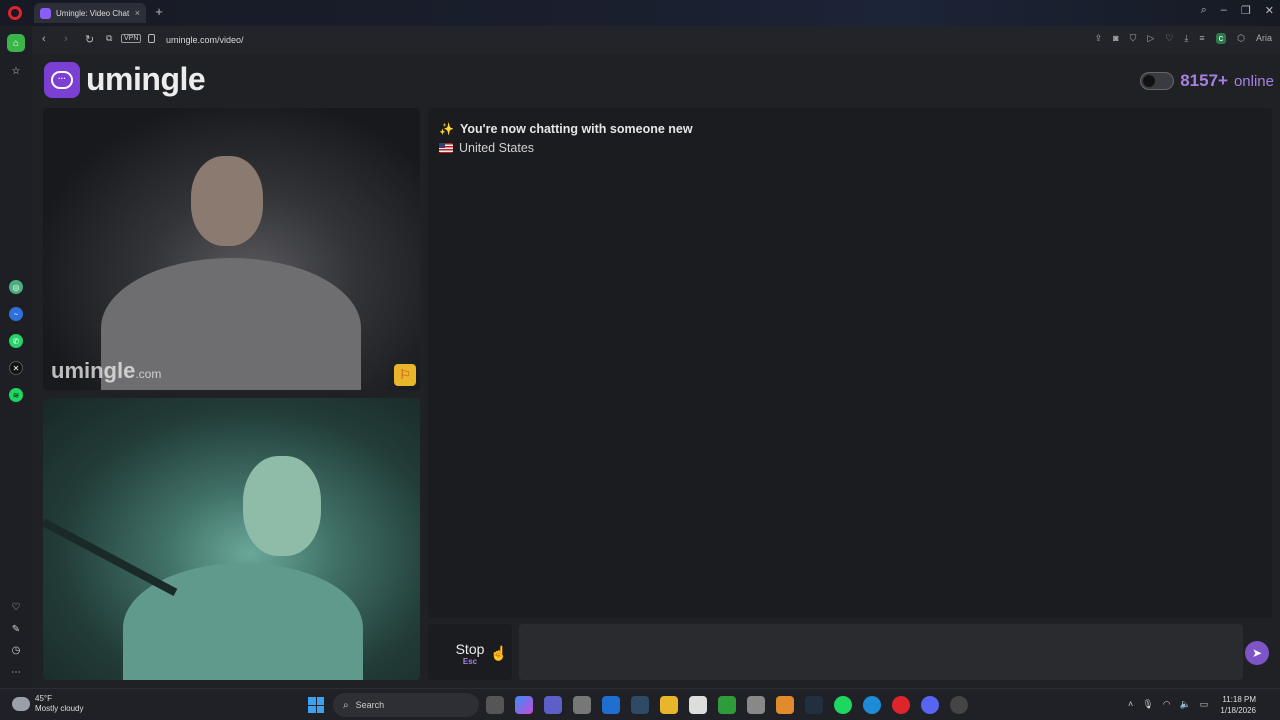  I want to click on clock-date: 1/18/2026, so click(1238, 710).